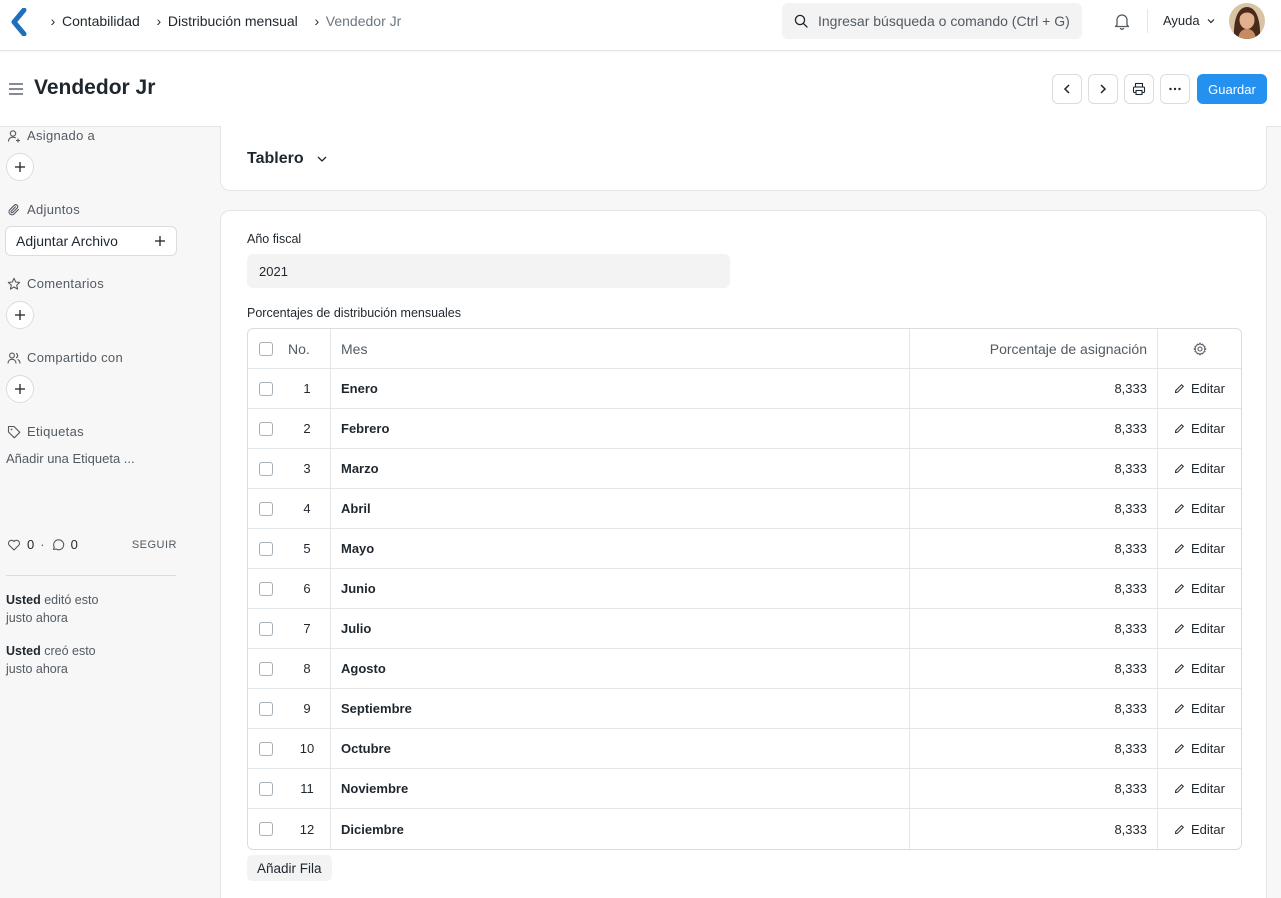 This screenshot has height=898, width=1281. I want to click on table-row: 10 Octubre 8,333 Editar, so click(744, 749).